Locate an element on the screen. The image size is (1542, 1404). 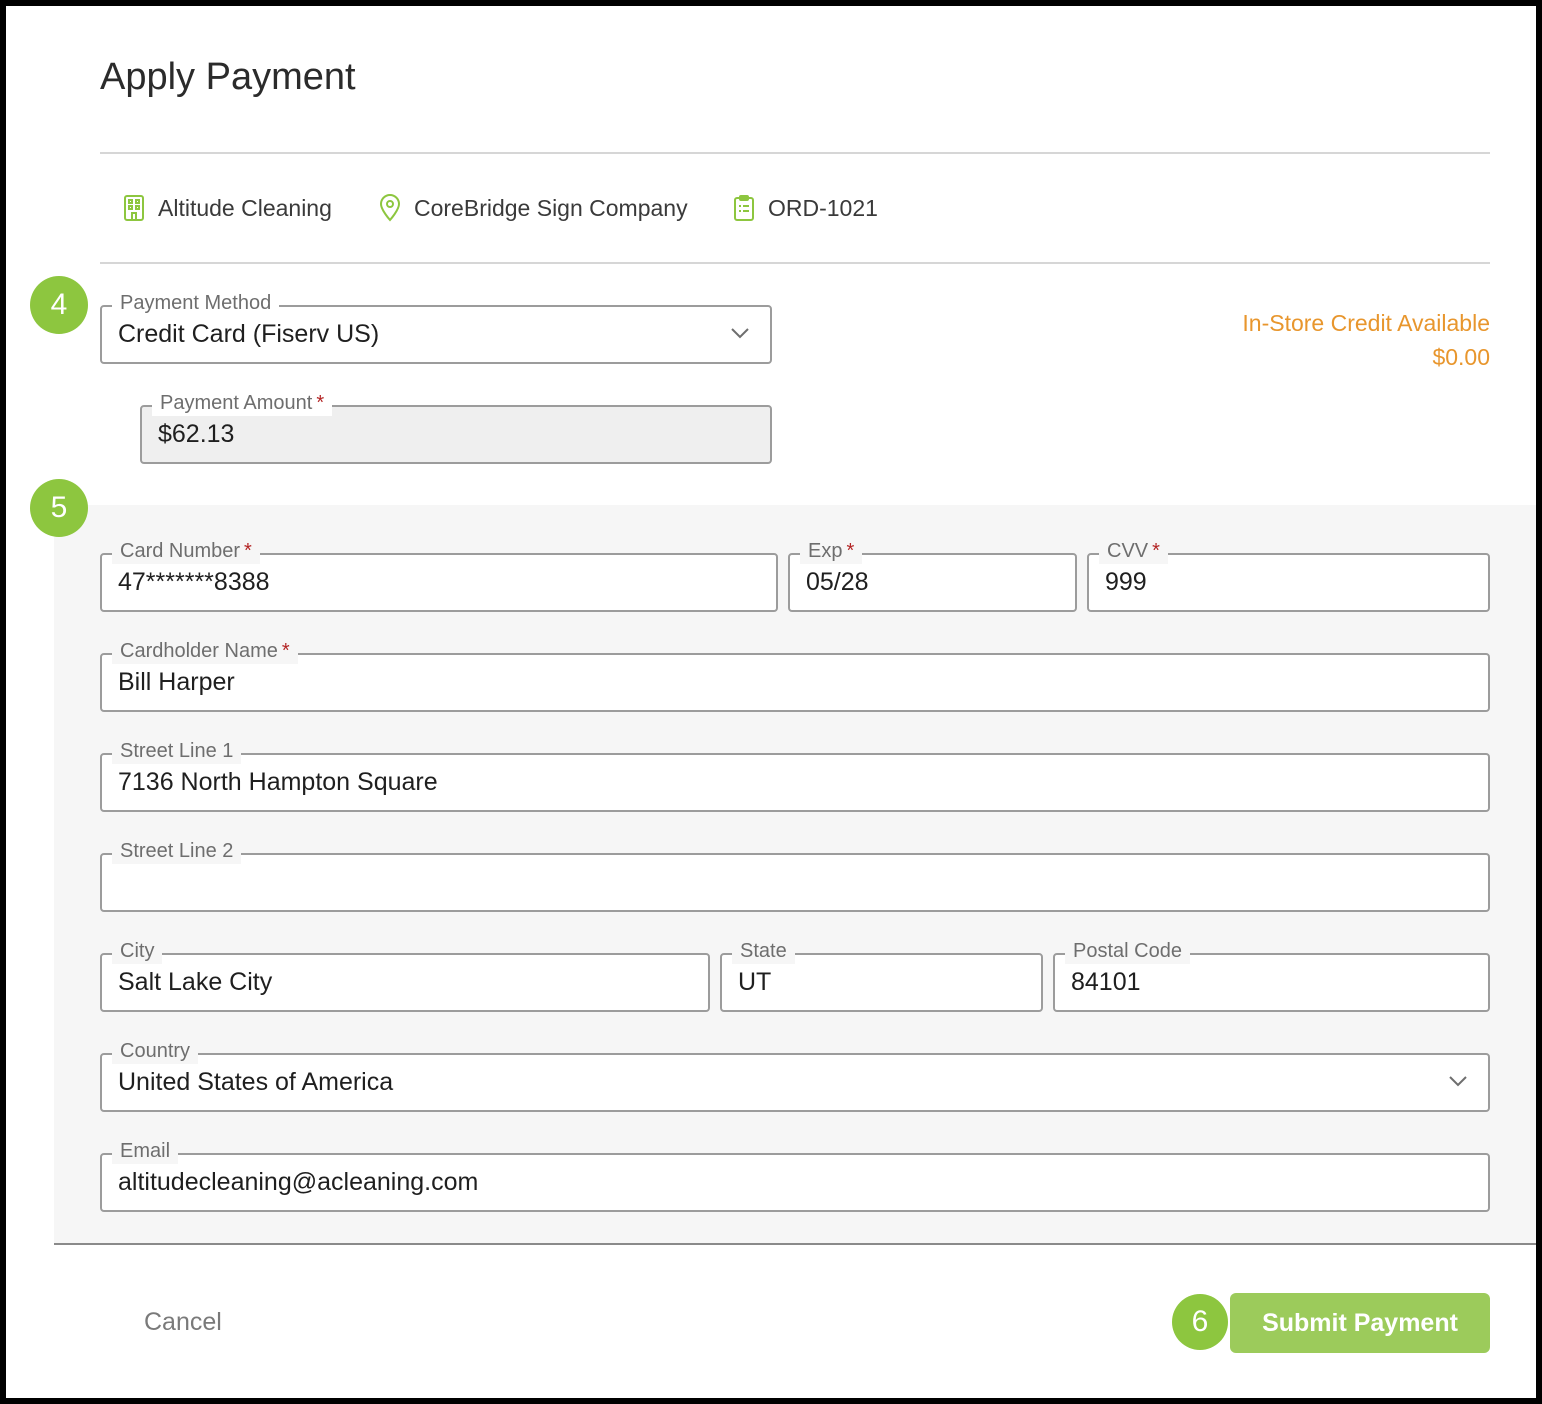
location-pin-icon is located at coordinates (390, 208).